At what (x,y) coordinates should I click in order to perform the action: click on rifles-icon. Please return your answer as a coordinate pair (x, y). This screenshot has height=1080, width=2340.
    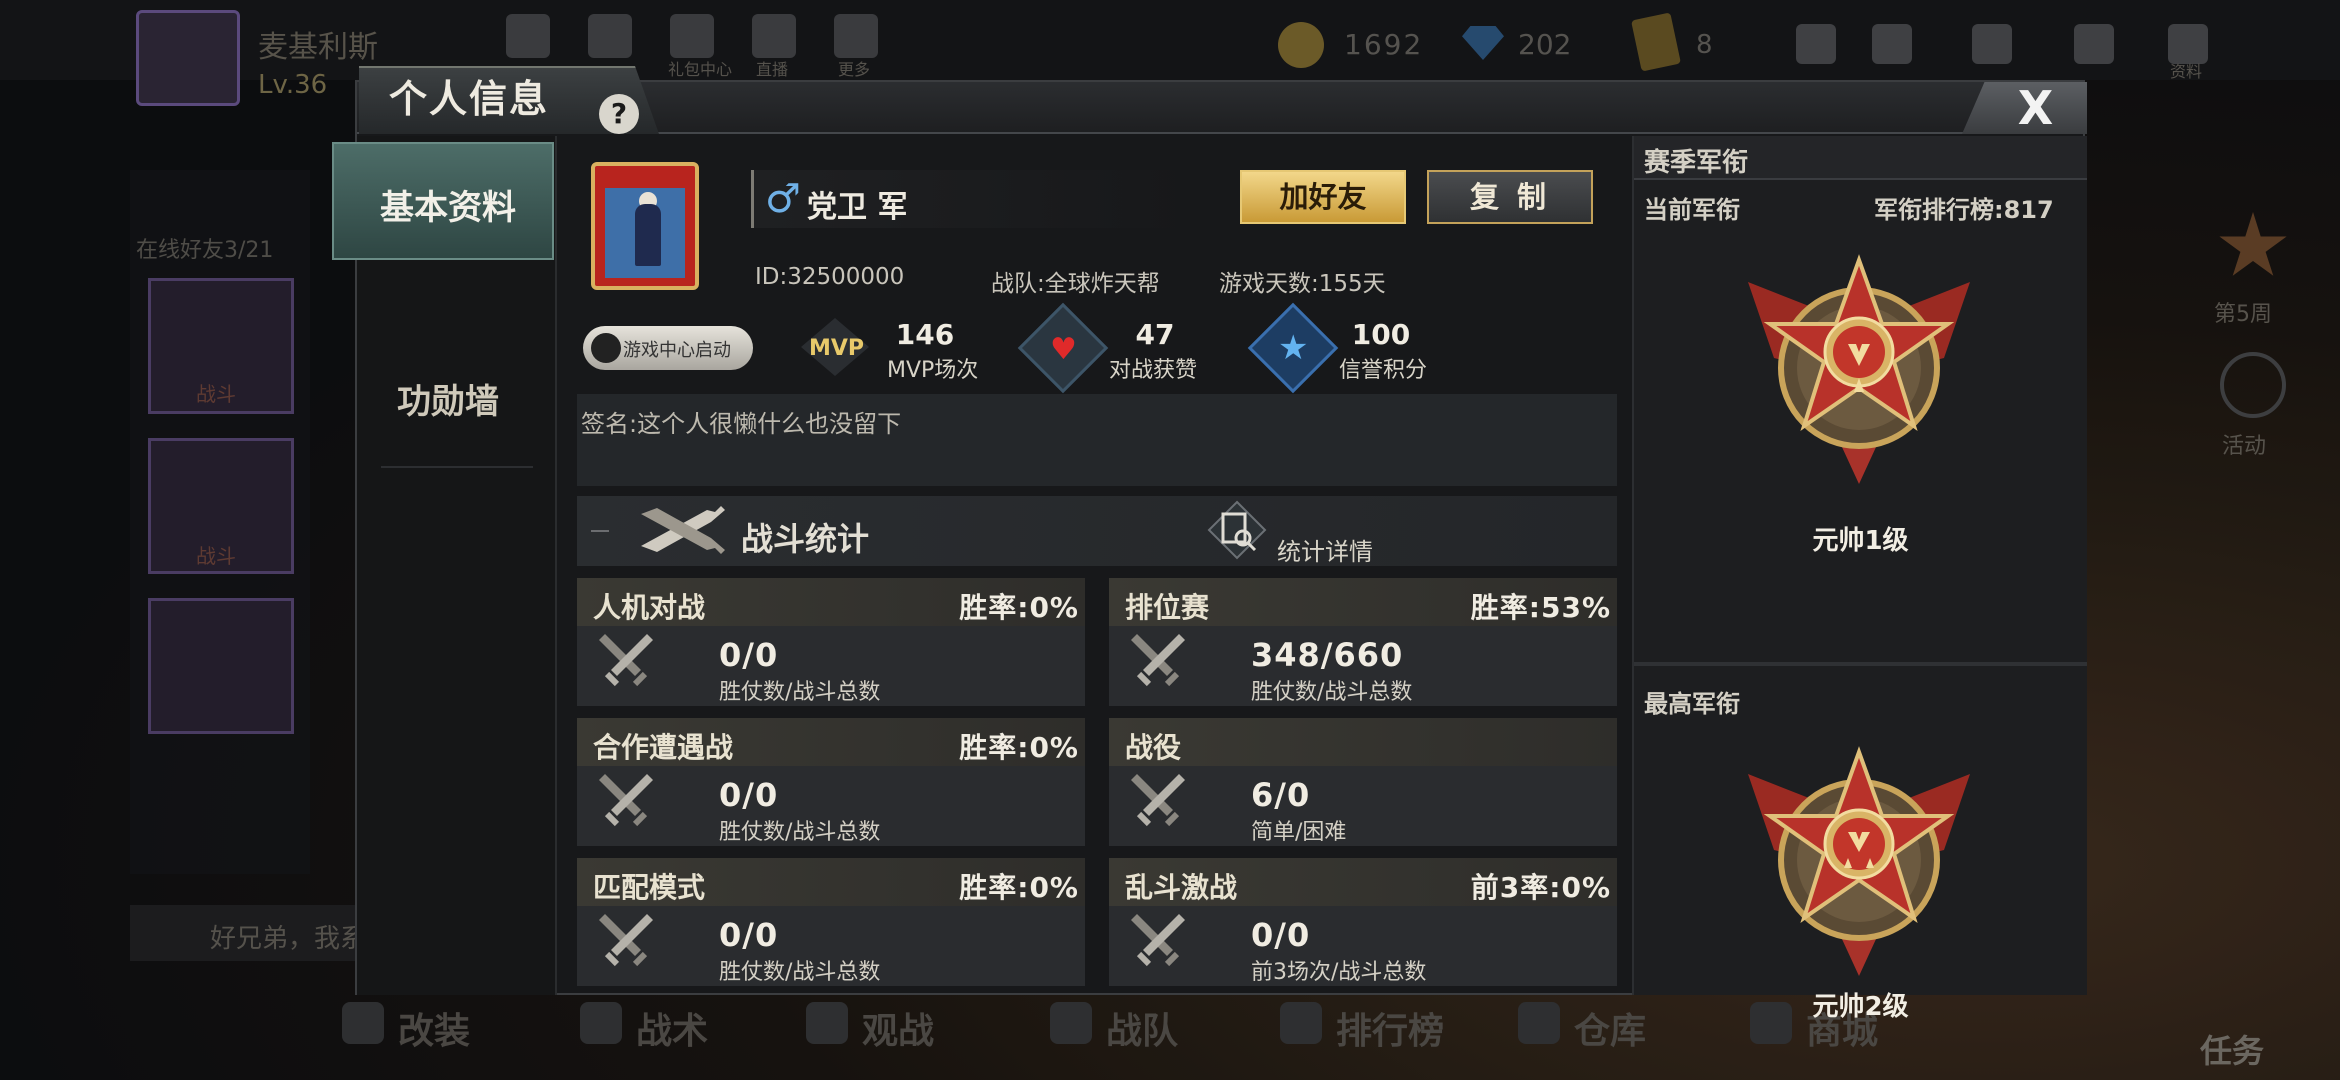
    Looking at the image, I should click on (683, 530).